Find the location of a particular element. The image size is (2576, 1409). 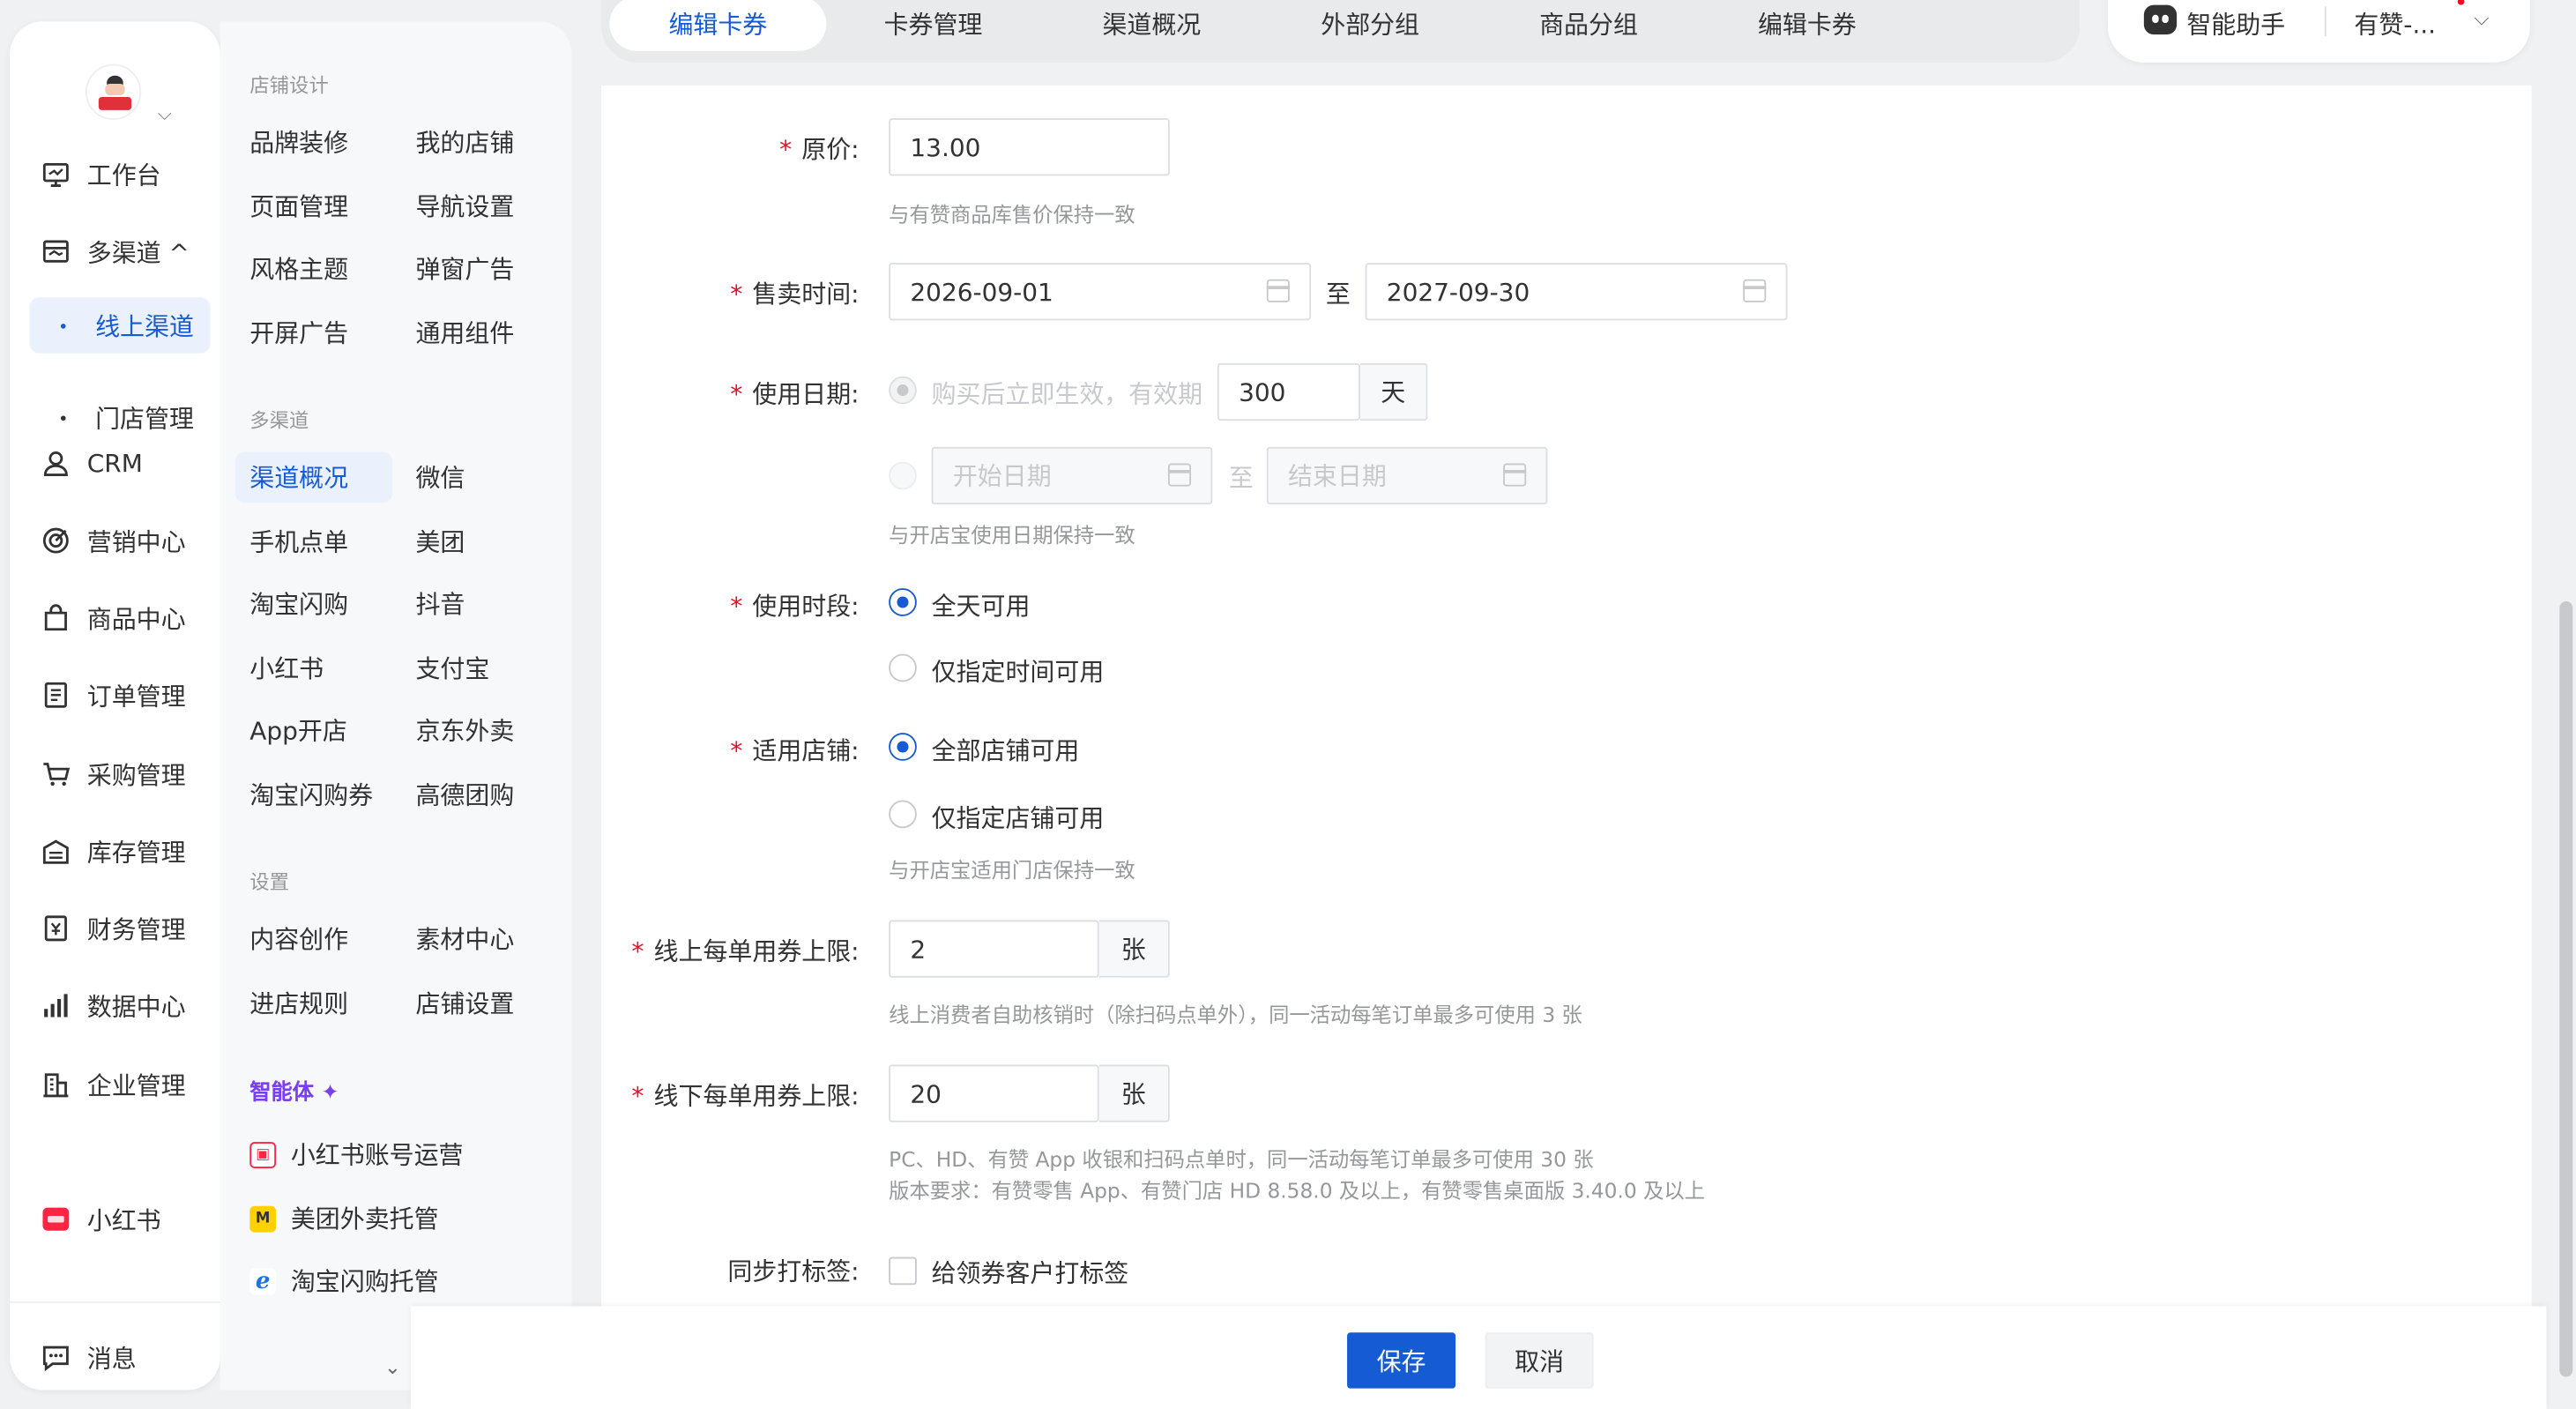

panel-link: 抖音 is located at coordinates (440, 603).